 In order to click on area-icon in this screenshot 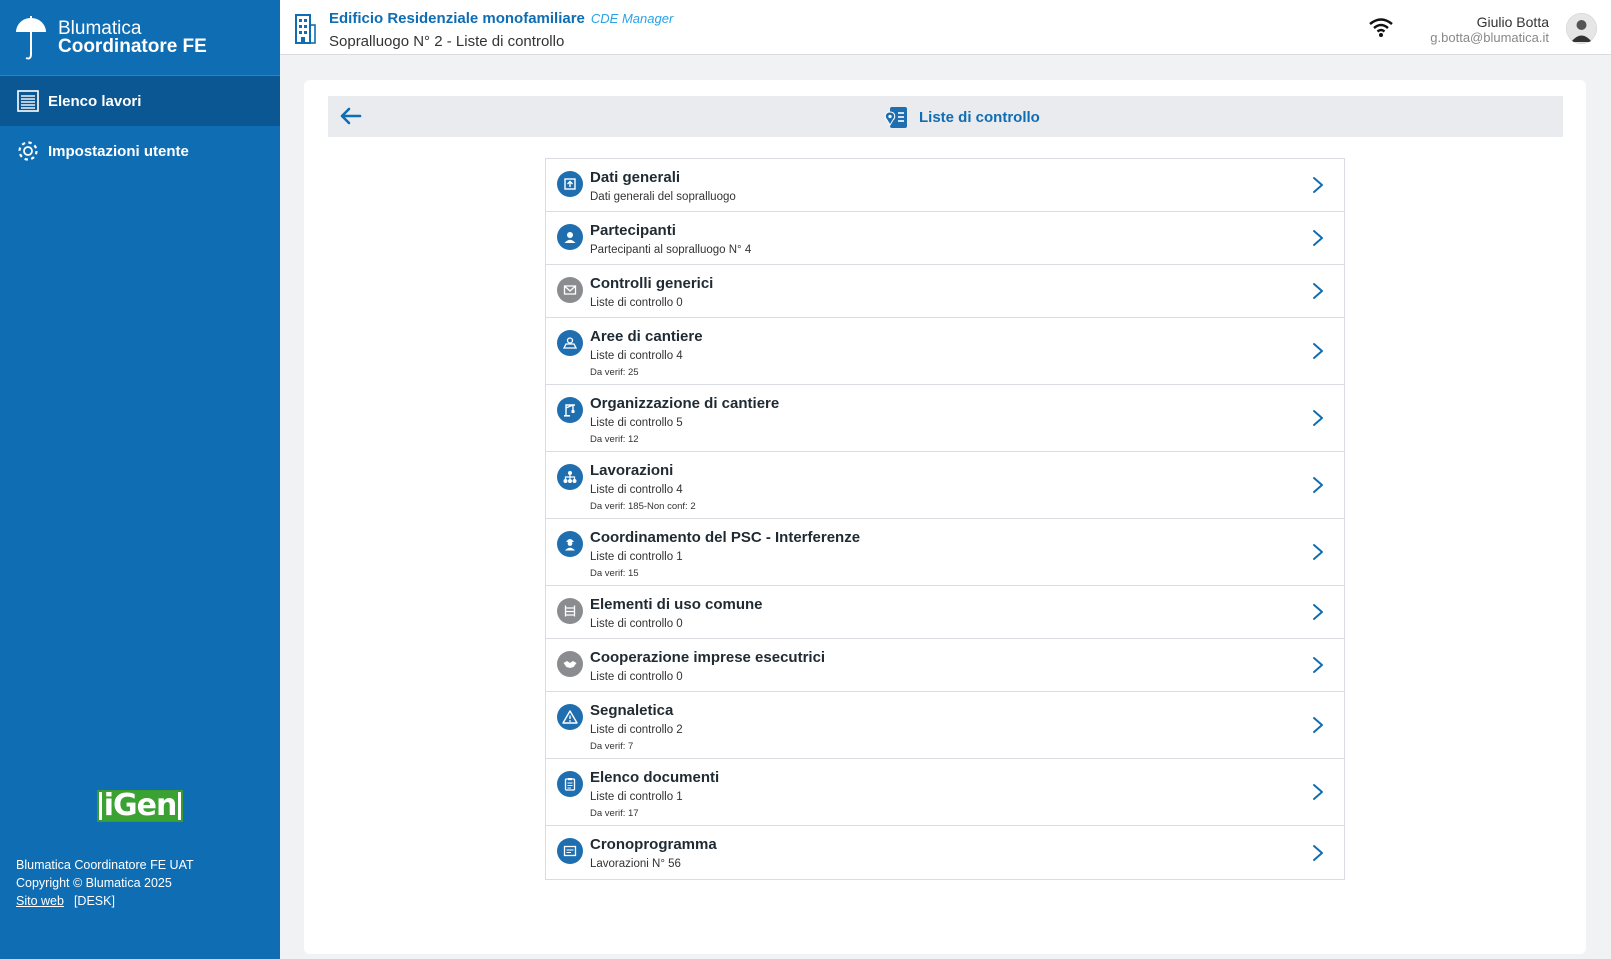, I will do `click(570, 343)`.